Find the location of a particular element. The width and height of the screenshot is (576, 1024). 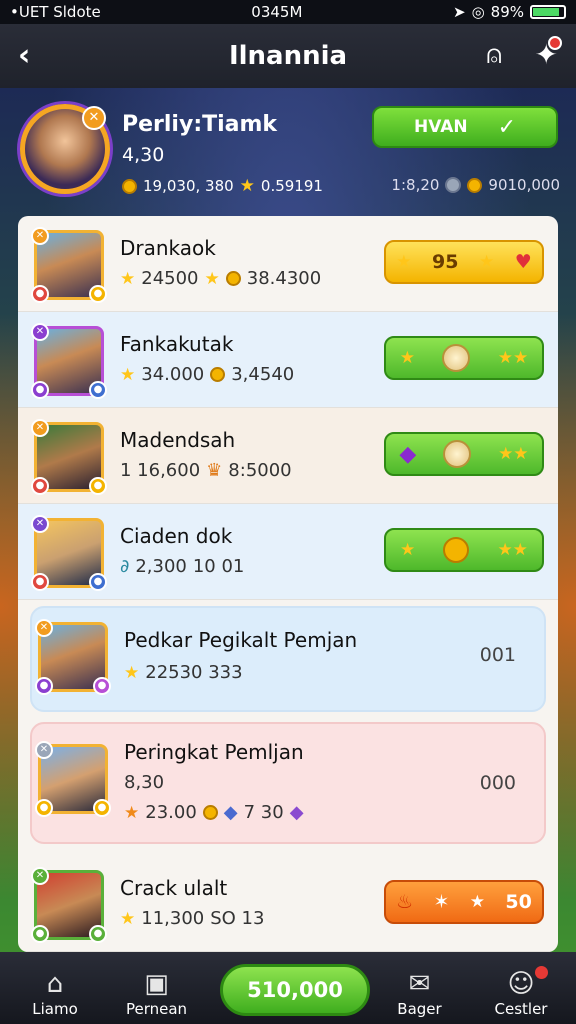

player-stats: ★ 22530 333 is located at coordinates (183, 672).